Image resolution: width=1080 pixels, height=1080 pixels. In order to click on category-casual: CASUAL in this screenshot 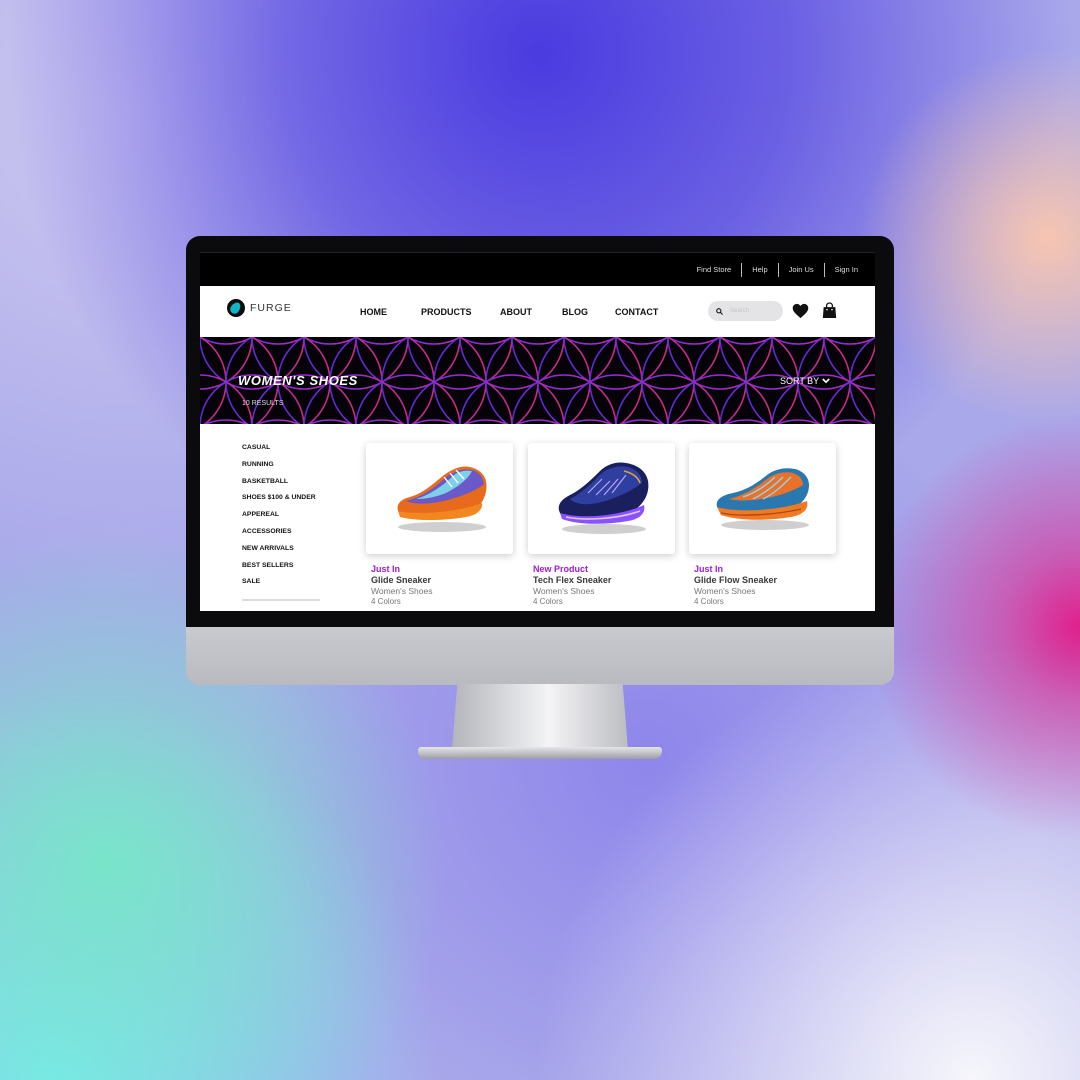, I will do `click(279, 451)`.